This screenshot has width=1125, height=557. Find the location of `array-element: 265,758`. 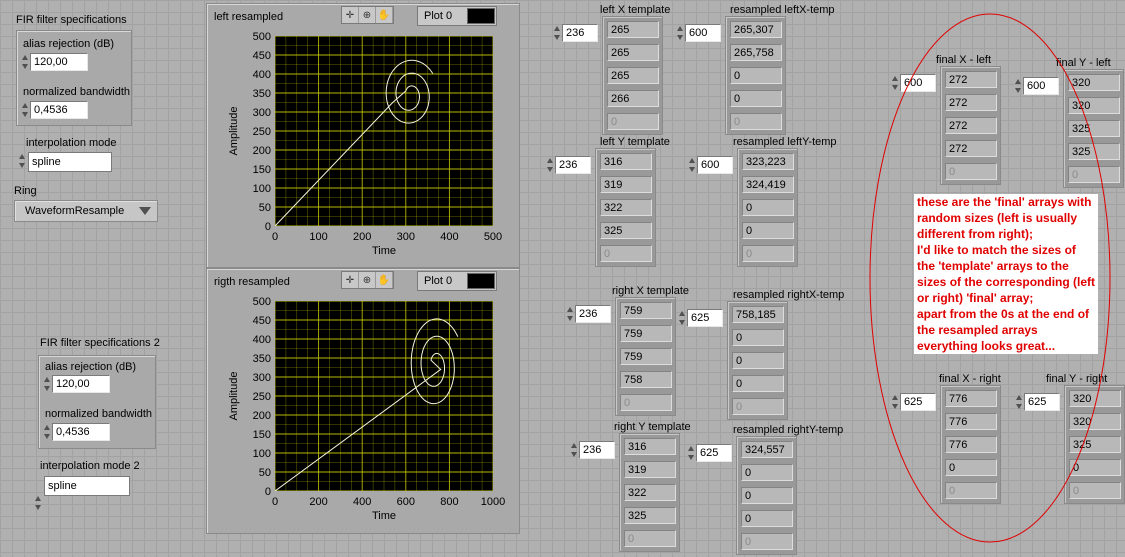

array-element: 265,758 is located at coordinates (756, 52).